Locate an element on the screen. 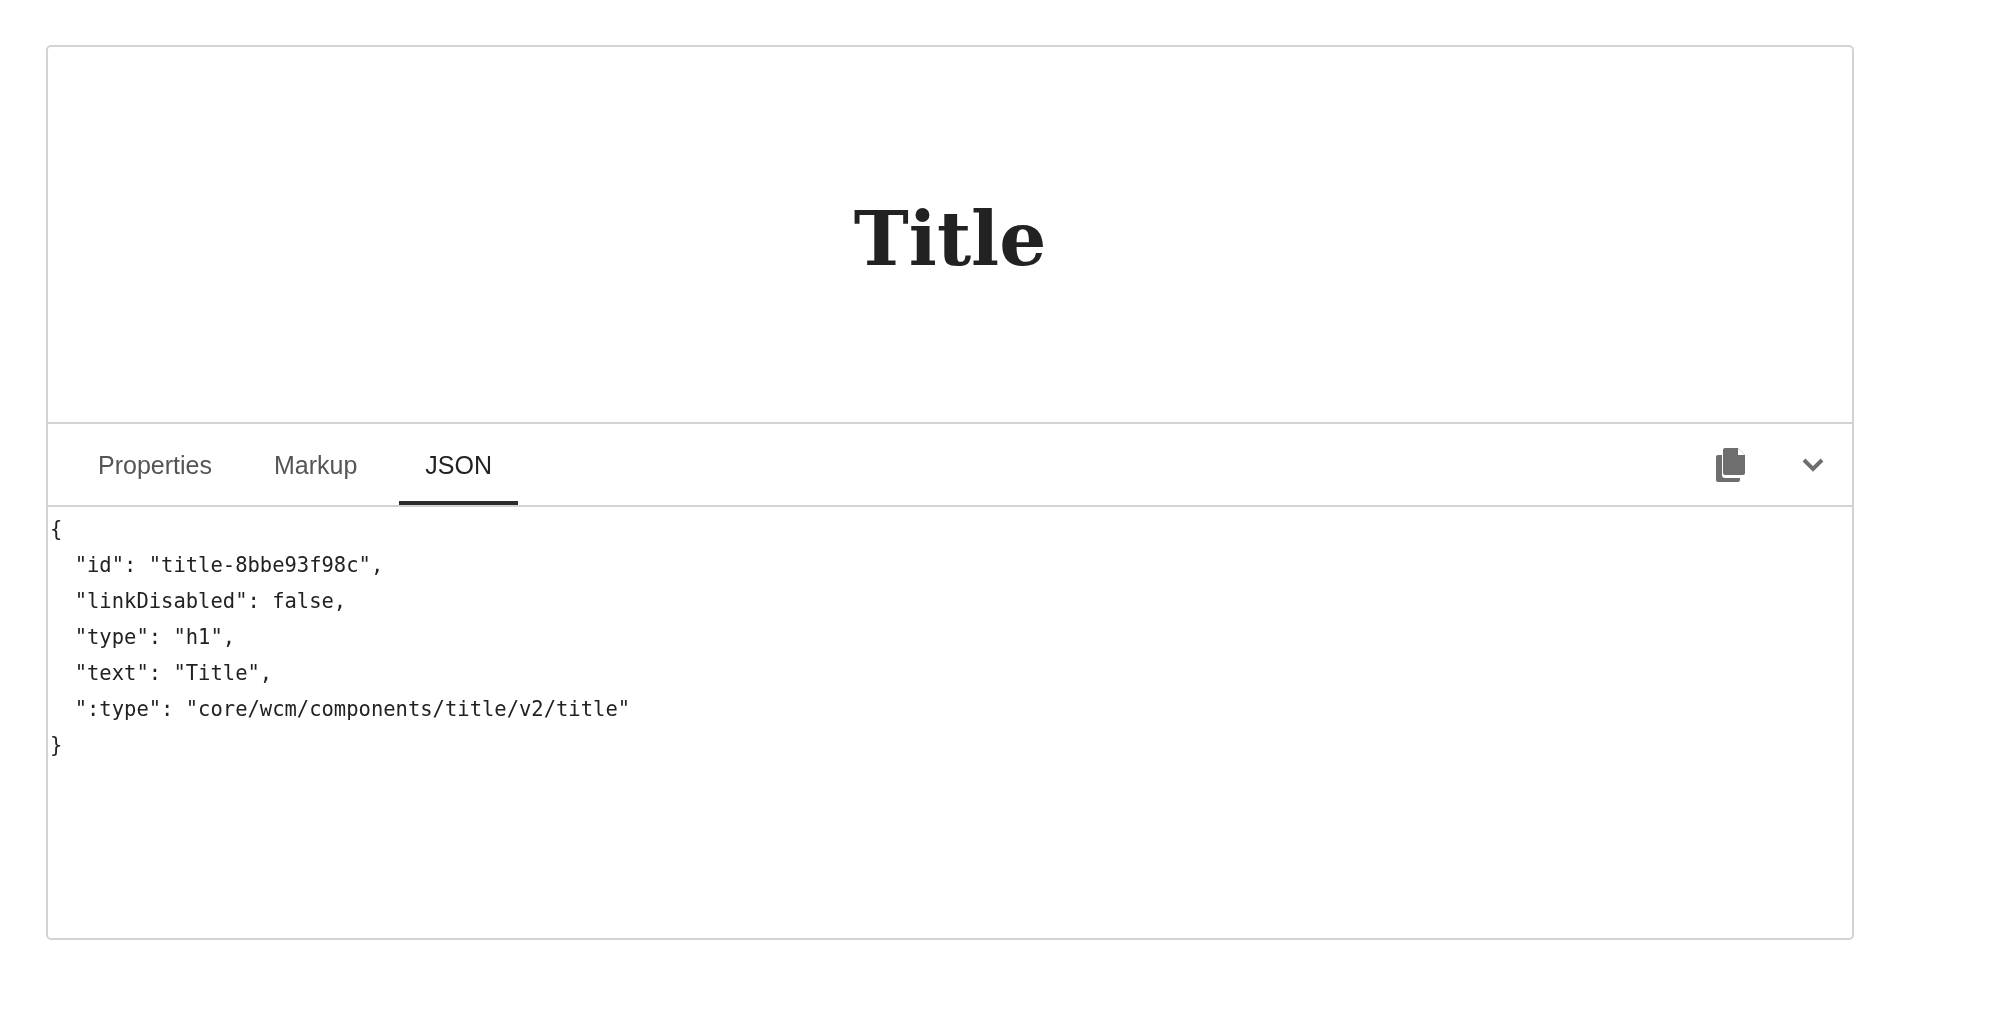  code-line: "text": "Title", is located at coordinates (173, 673).